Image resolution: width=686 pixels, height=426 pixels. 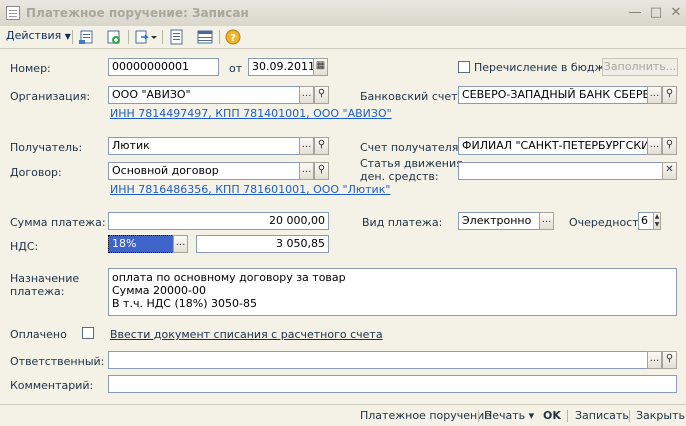 What do you see at coordinates (320, 67) in the screenshot?
I see `calendar-icon: ▦` at bounding box center [320, 67].